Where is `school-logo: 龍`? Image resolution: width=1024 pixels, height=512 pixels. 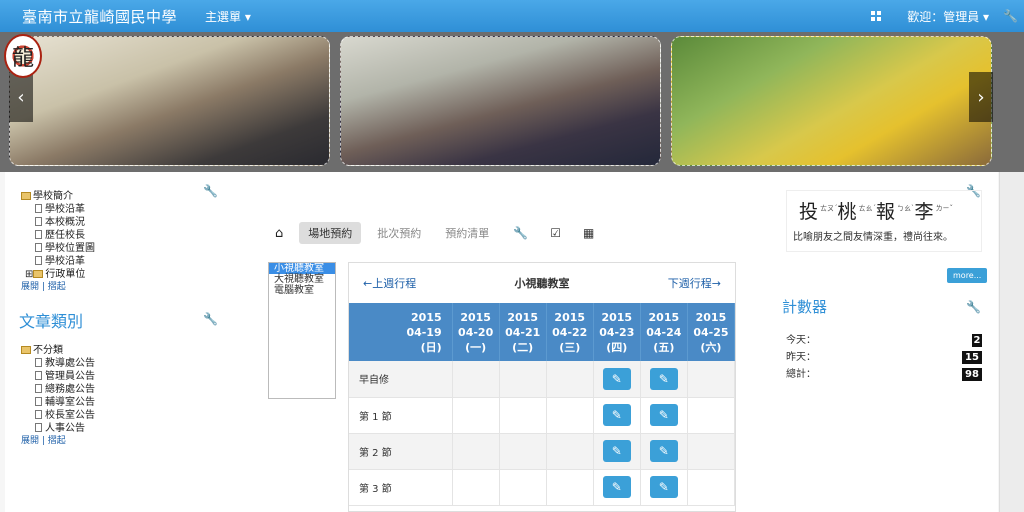
school-logo: 龍 is located at coordinates (23, 56).